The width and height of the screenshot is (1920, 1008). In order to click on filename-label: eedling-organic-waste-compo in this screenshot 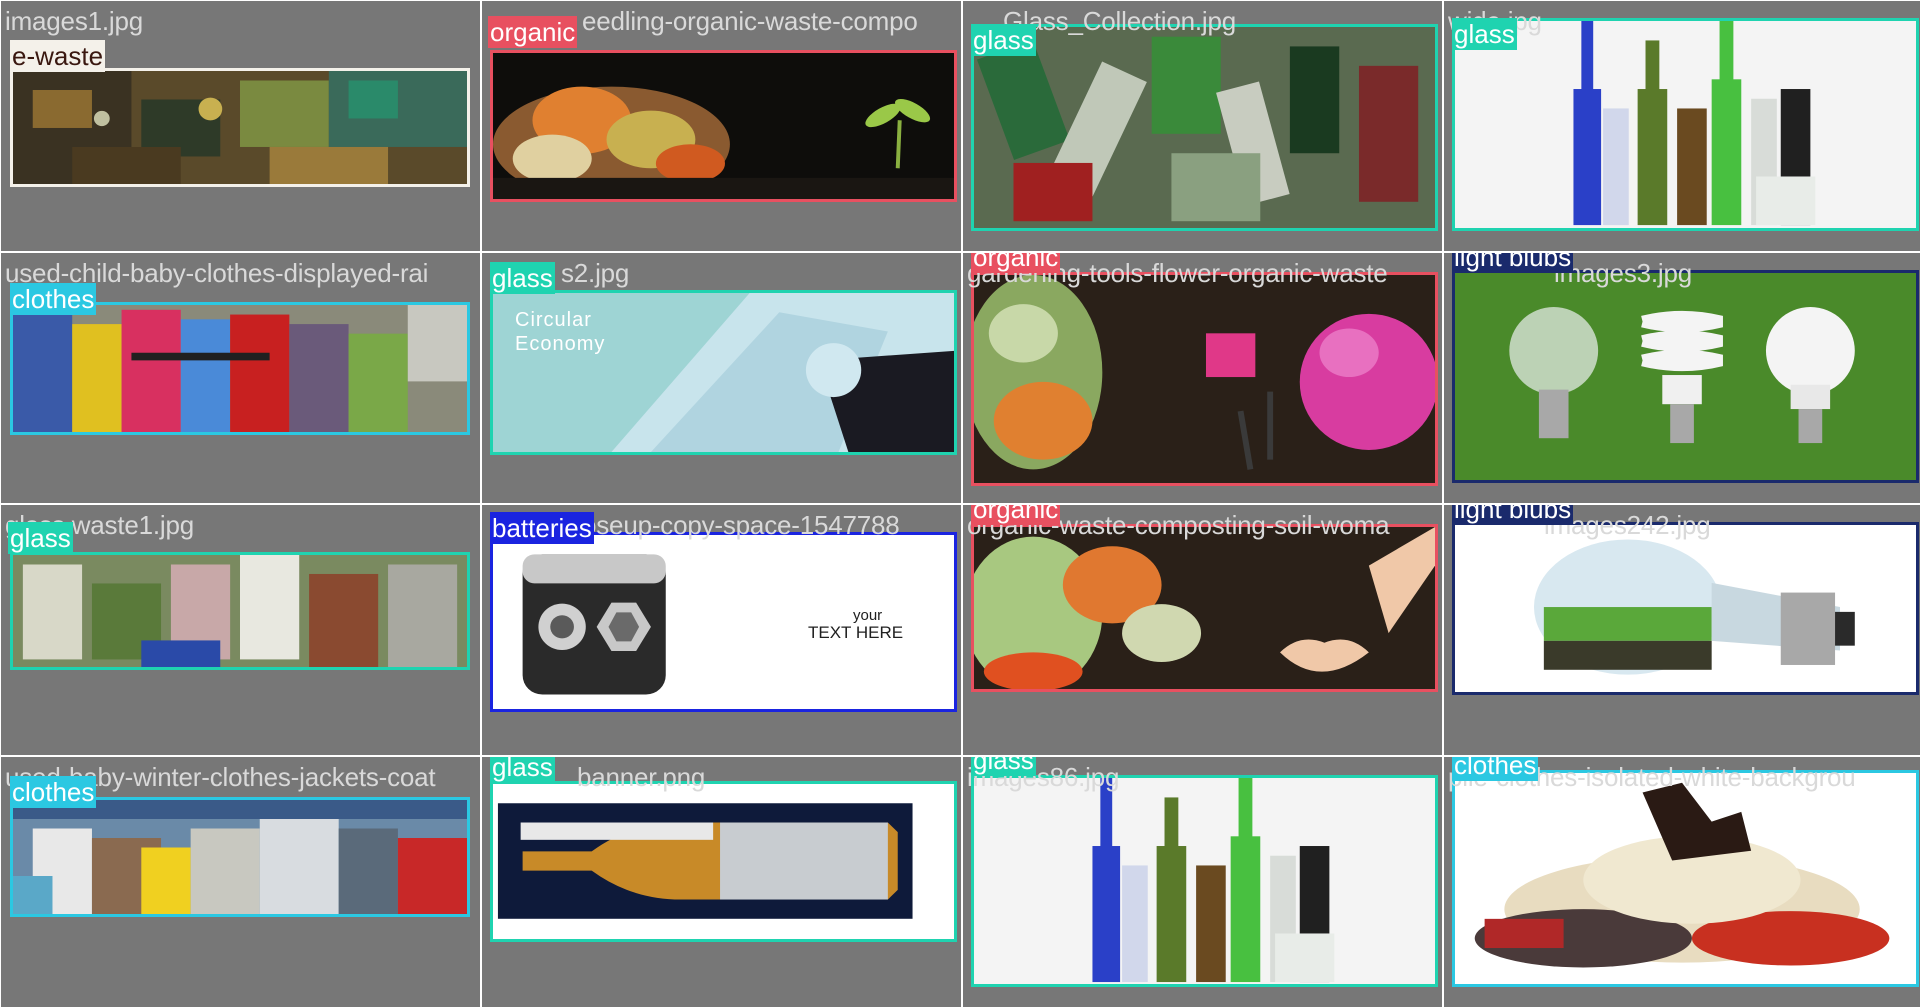, I will do `click(750, 21)`.